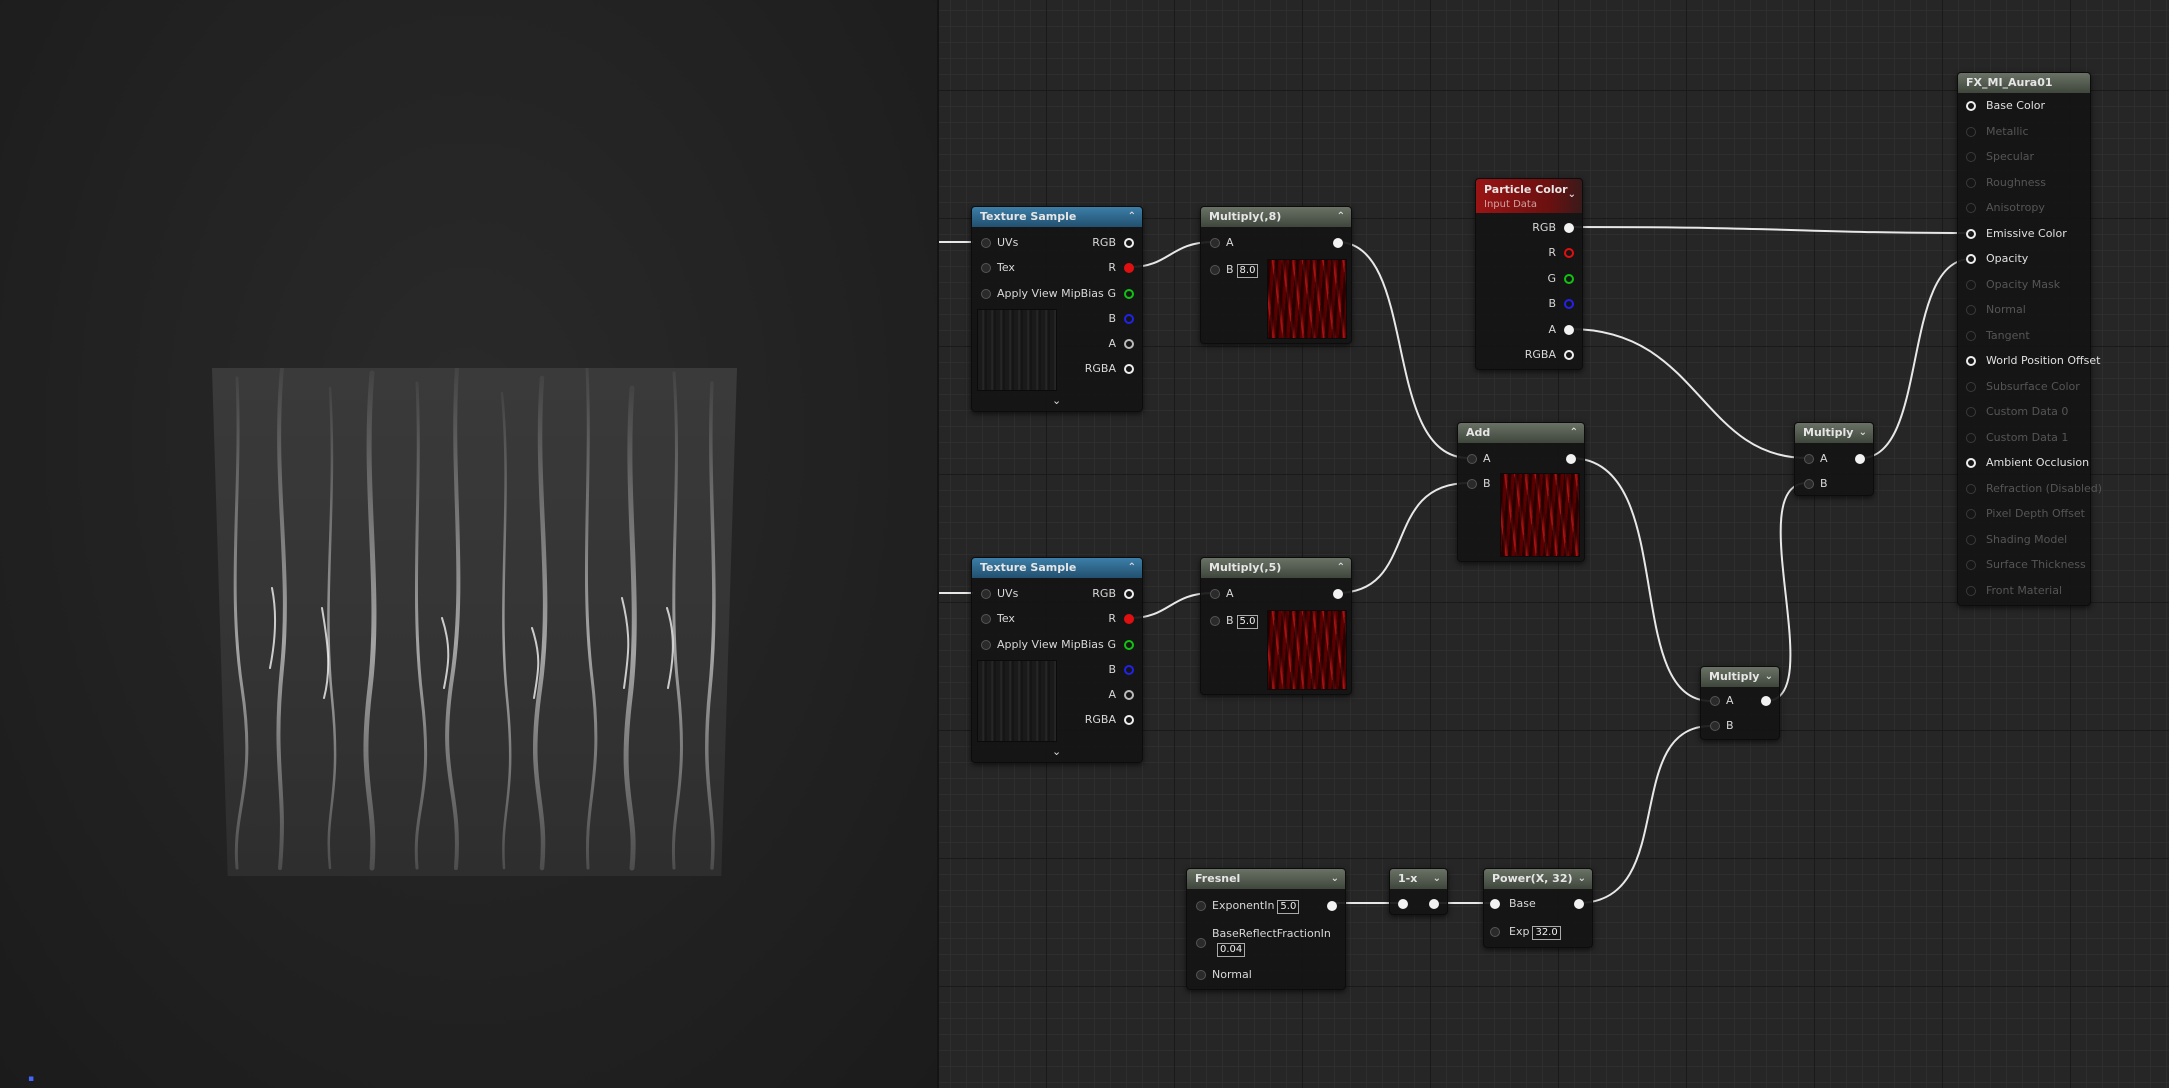  What do you see at coordinates (1569, 304) in the screenshot?
I see `b-output-pin` at bounding box center [1569, 304].